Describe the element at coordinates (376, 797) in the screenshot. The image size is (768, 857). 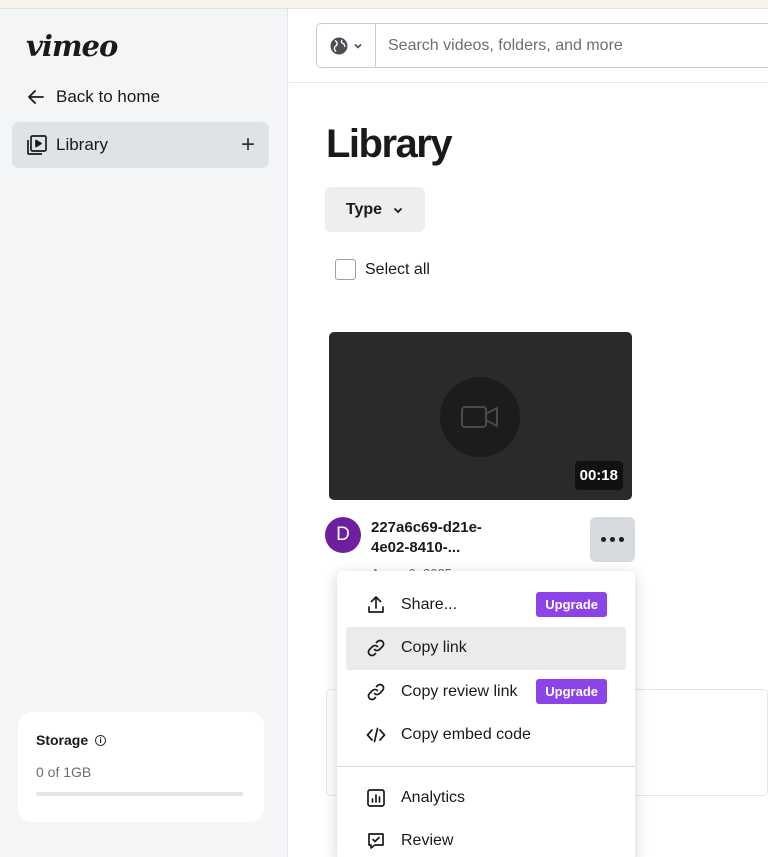
I see `analytics-icon` at that location.